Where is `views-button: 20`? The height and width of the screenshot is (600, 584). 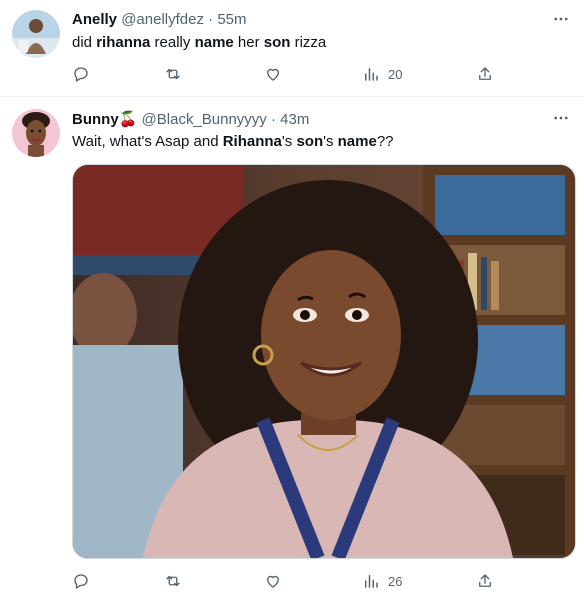
views-button: 20 is located at coordinates (382, 74).